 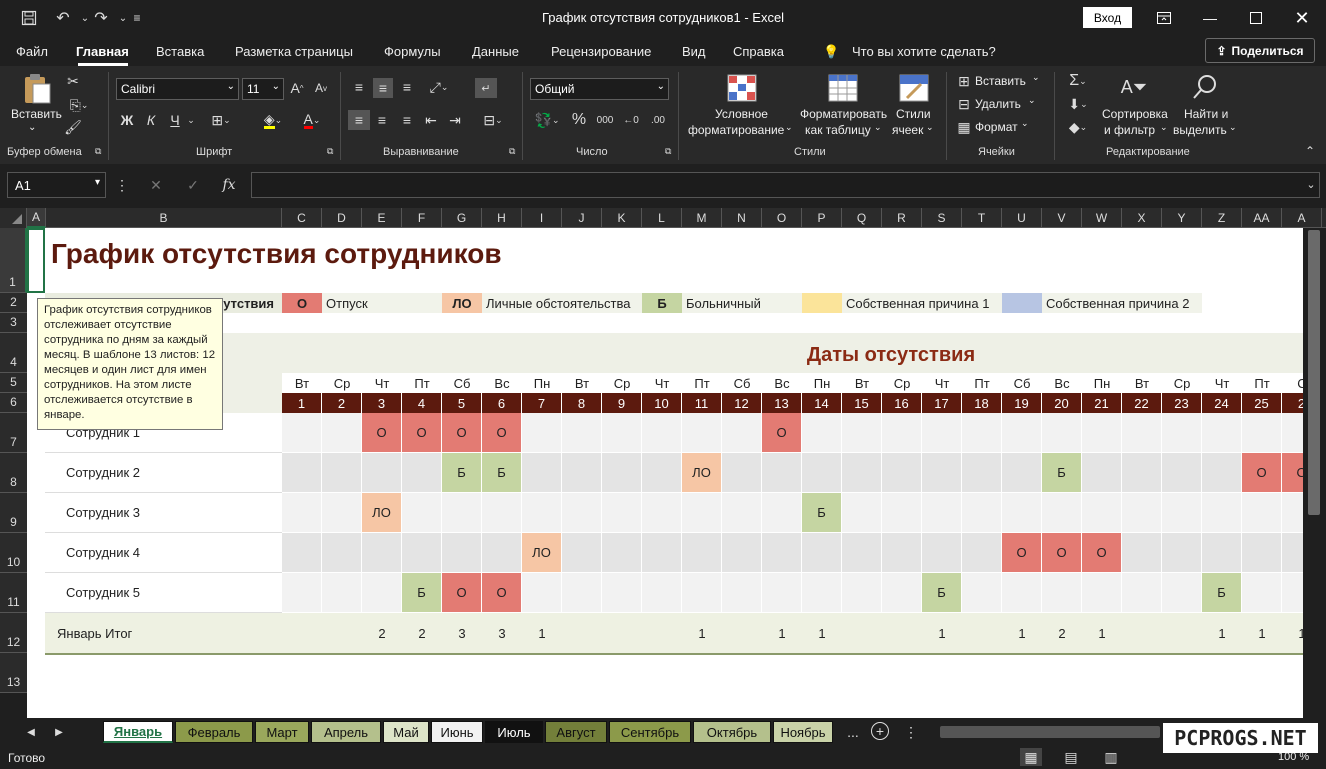 What do you see at coordinates (36, 218) in the screenshot?
I see `column-header: A` at bounding box center [36, 218].